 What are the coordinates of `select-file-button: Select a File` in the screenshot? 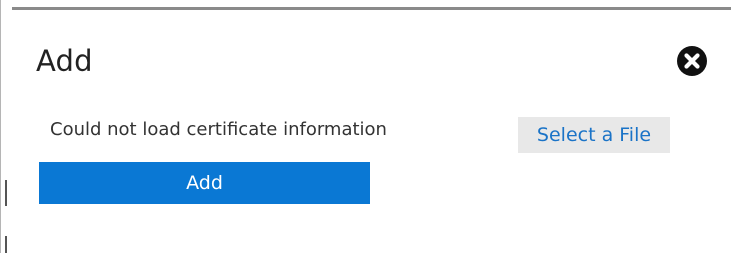 It's located at (594, 135).